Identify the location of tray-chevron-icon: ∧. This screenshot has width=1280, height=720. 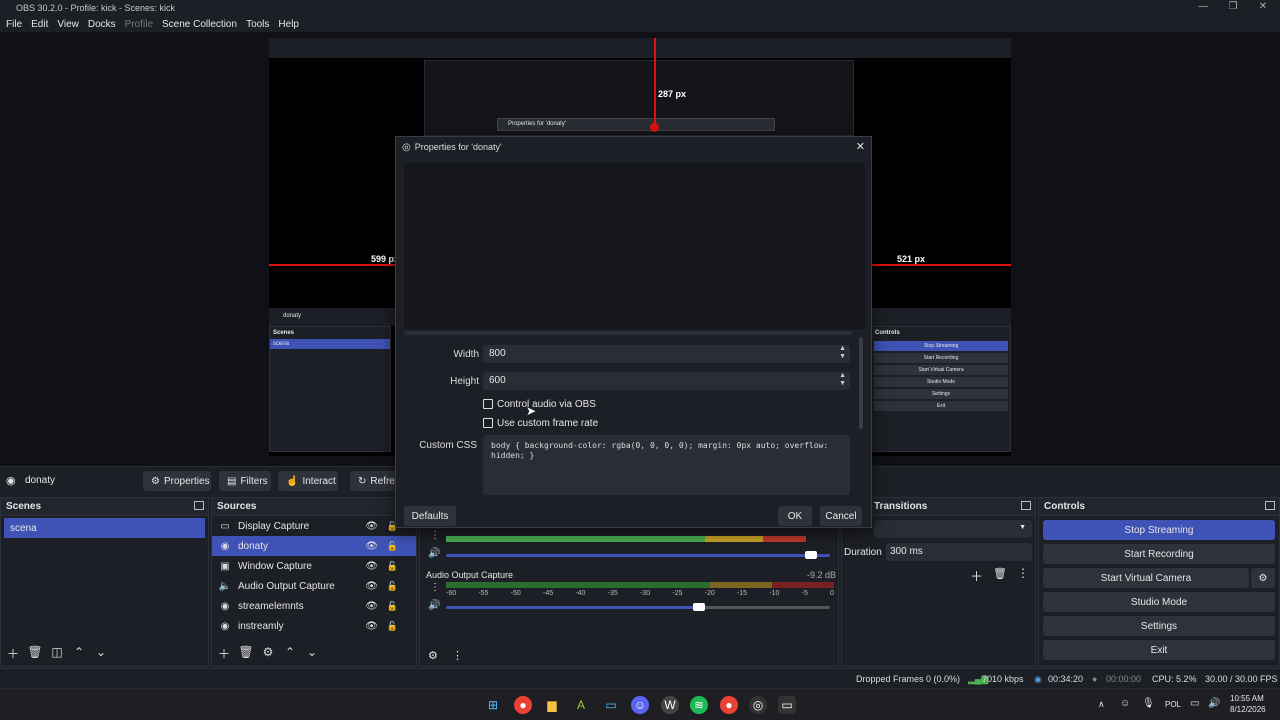
(1101, 704).